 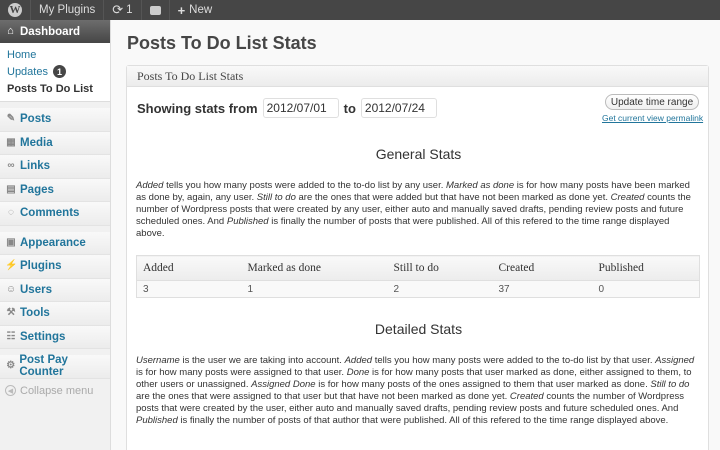 I want to click on column-header: Created, so click(x=542, y=268).